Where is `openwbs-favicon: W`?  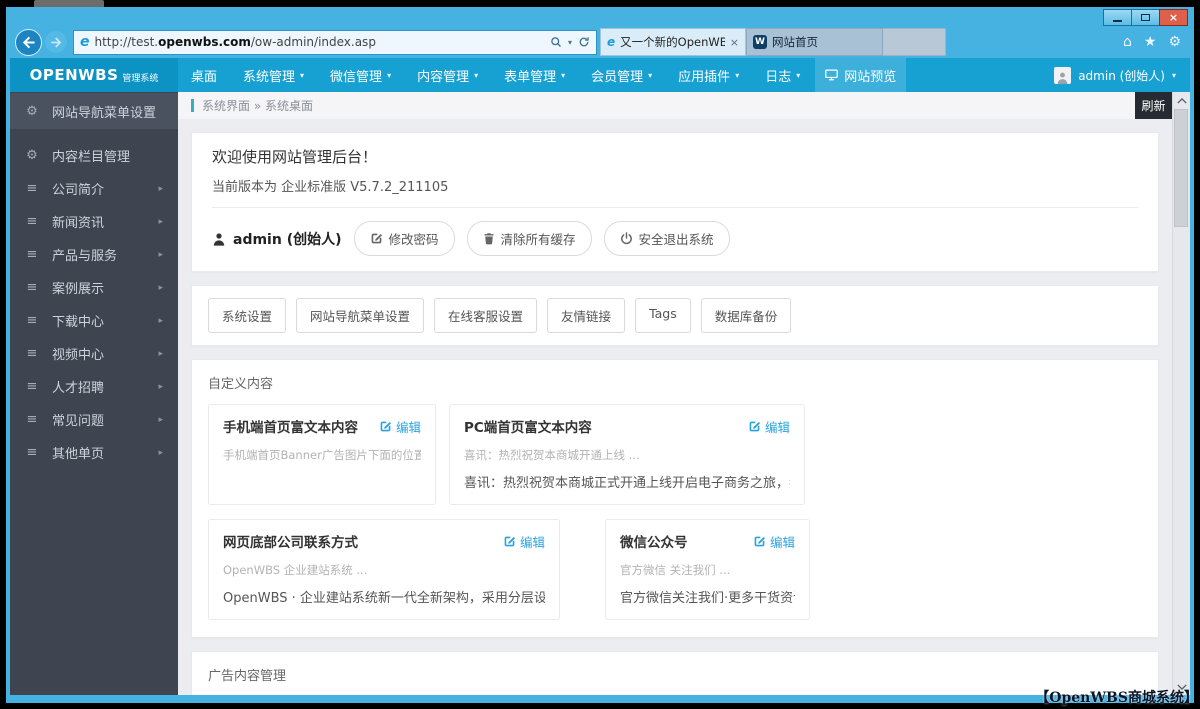 openwbs-favicon: W is located at coordinates (760, 42).